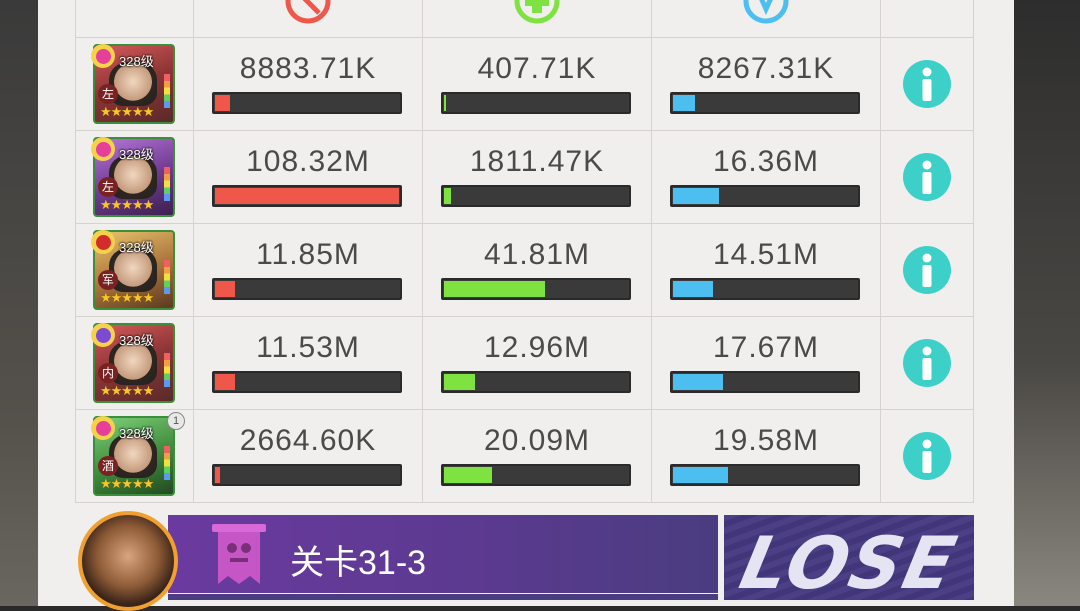  I want to click on hero-portrait: 328级 军 ★★★★★, so click(133, 270).